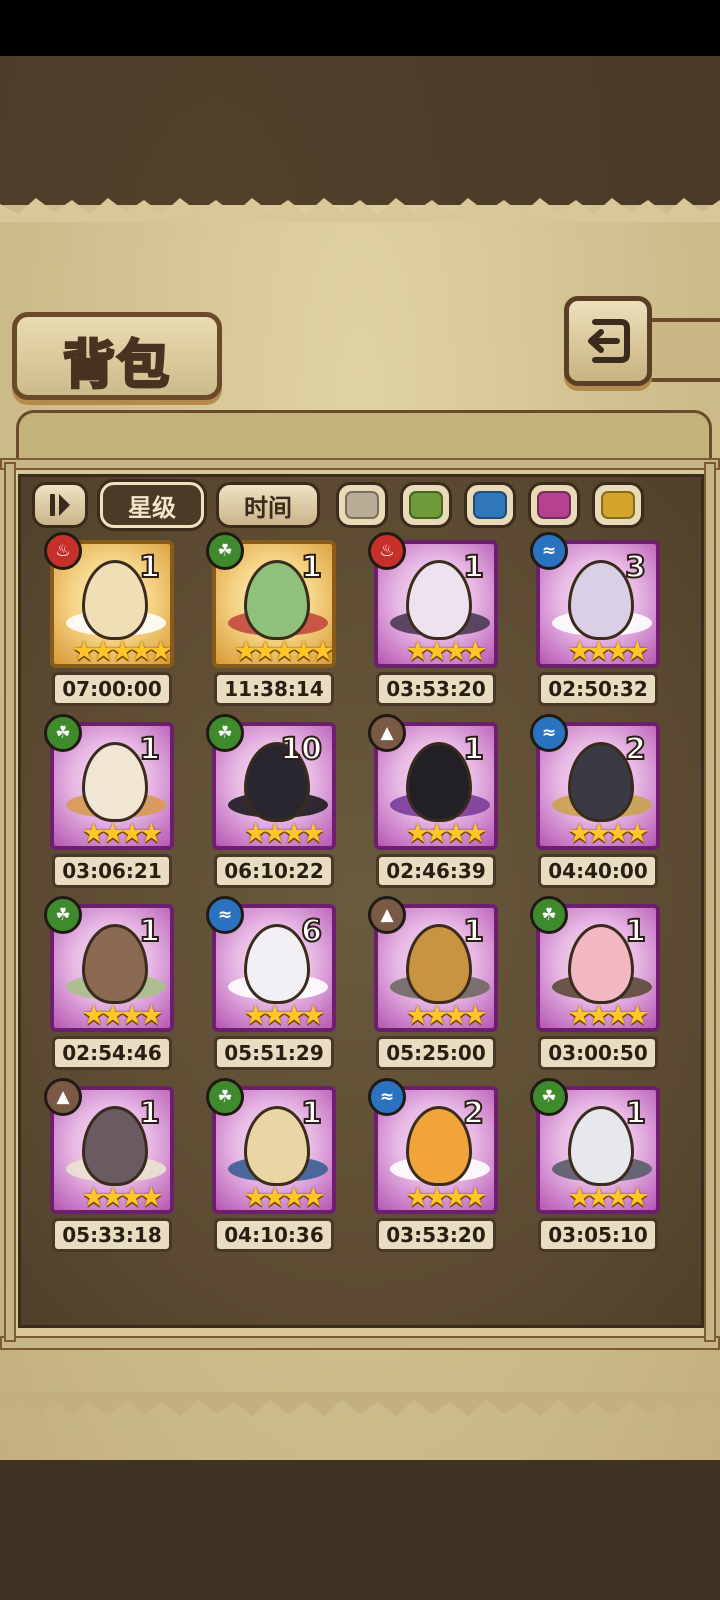 This screenshot has height=1600, width=720. I want to click on title-plate: 背包, so click(117, 356).